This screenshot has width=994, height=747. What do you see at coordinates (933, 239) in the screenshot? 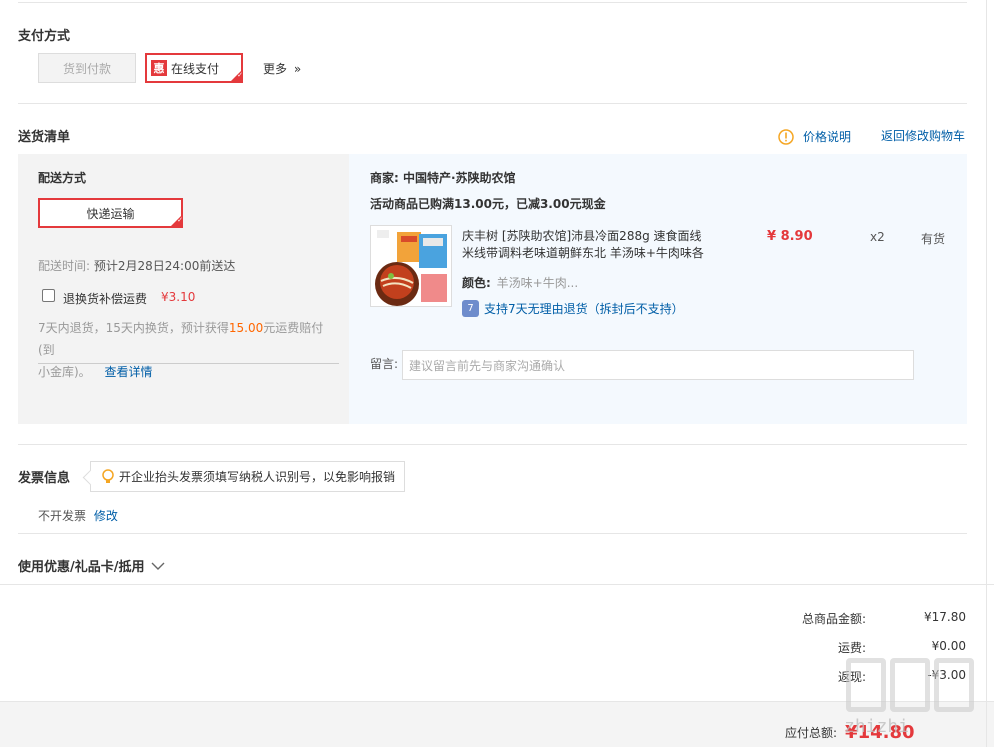
I see `product-stock-status: 有货` at bounding box center [933, 239].